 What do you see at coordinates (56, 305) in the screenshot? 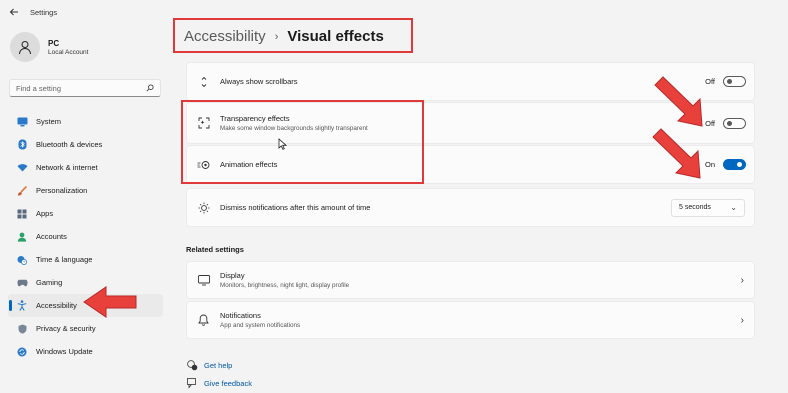
I see `sidebar-item-label: Accessibility` at bounding box center [56, 305].